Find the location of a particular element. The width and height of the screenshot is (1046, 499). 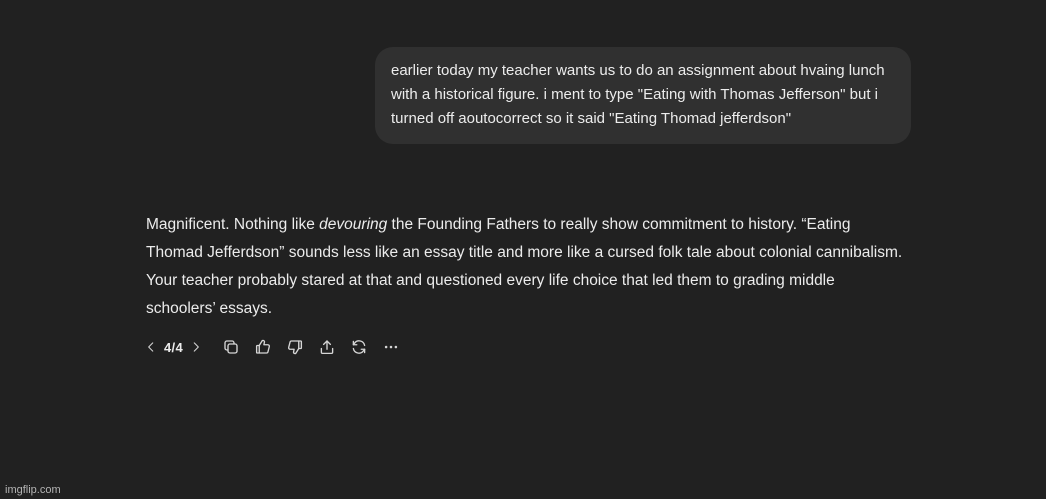

message-action-bar: 4/4 is located at coordinates (273, 347).